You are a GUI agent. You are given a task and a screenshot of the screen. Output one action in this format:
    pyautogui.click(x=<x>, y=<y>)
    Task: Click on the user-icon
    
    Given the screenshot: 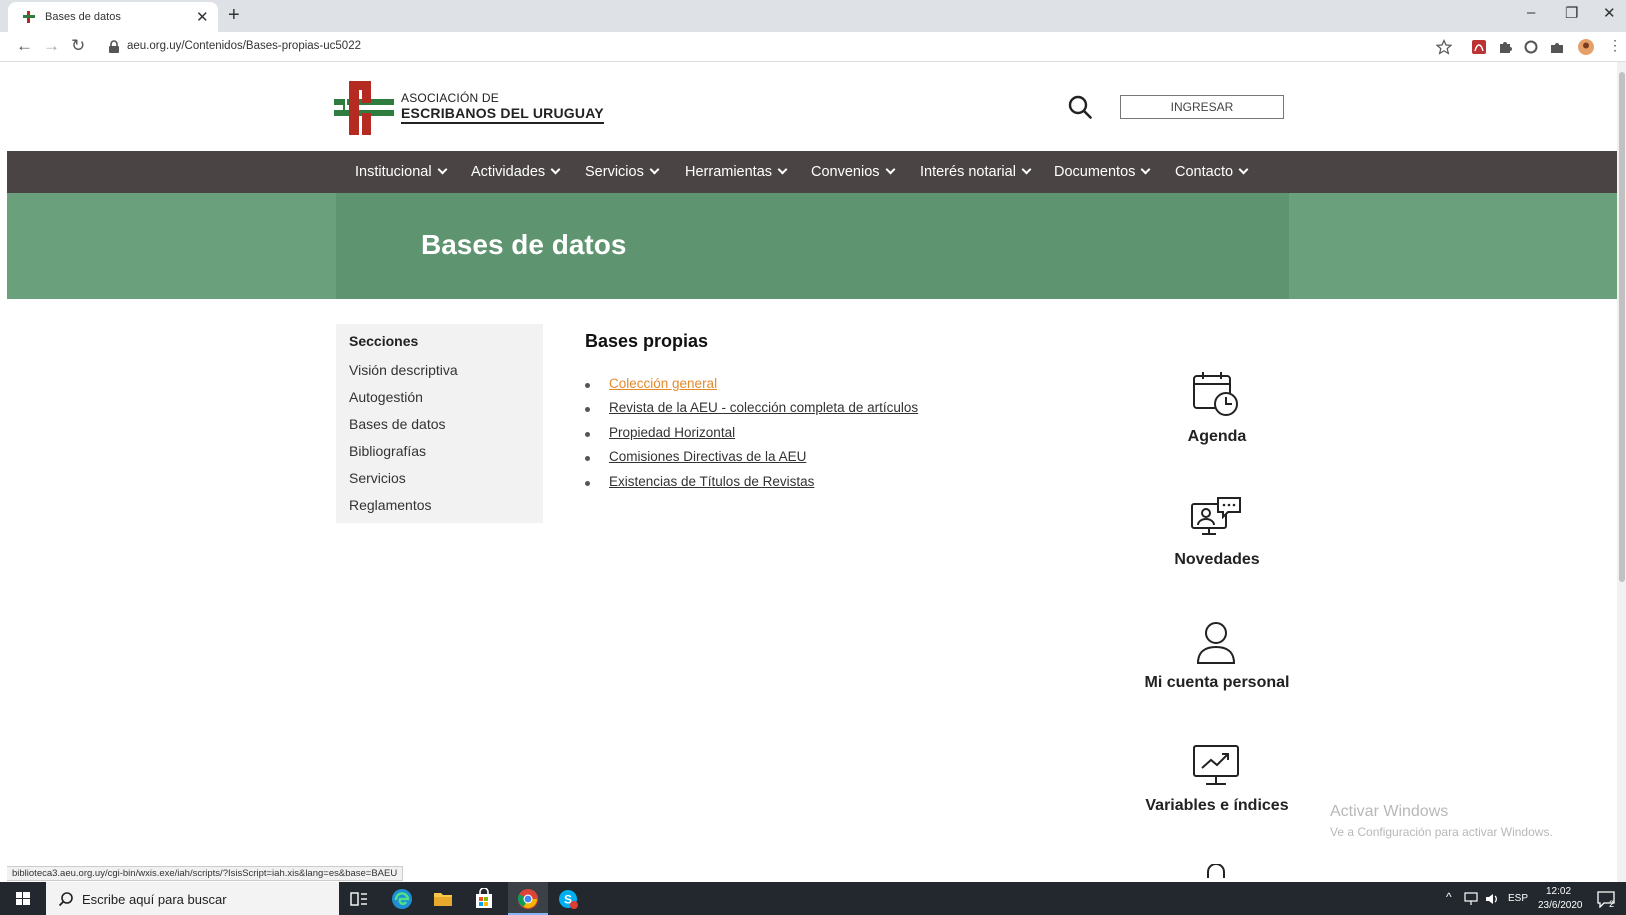 What is the action you would take?
    pyautogui.click(x=1216, y=643)
    